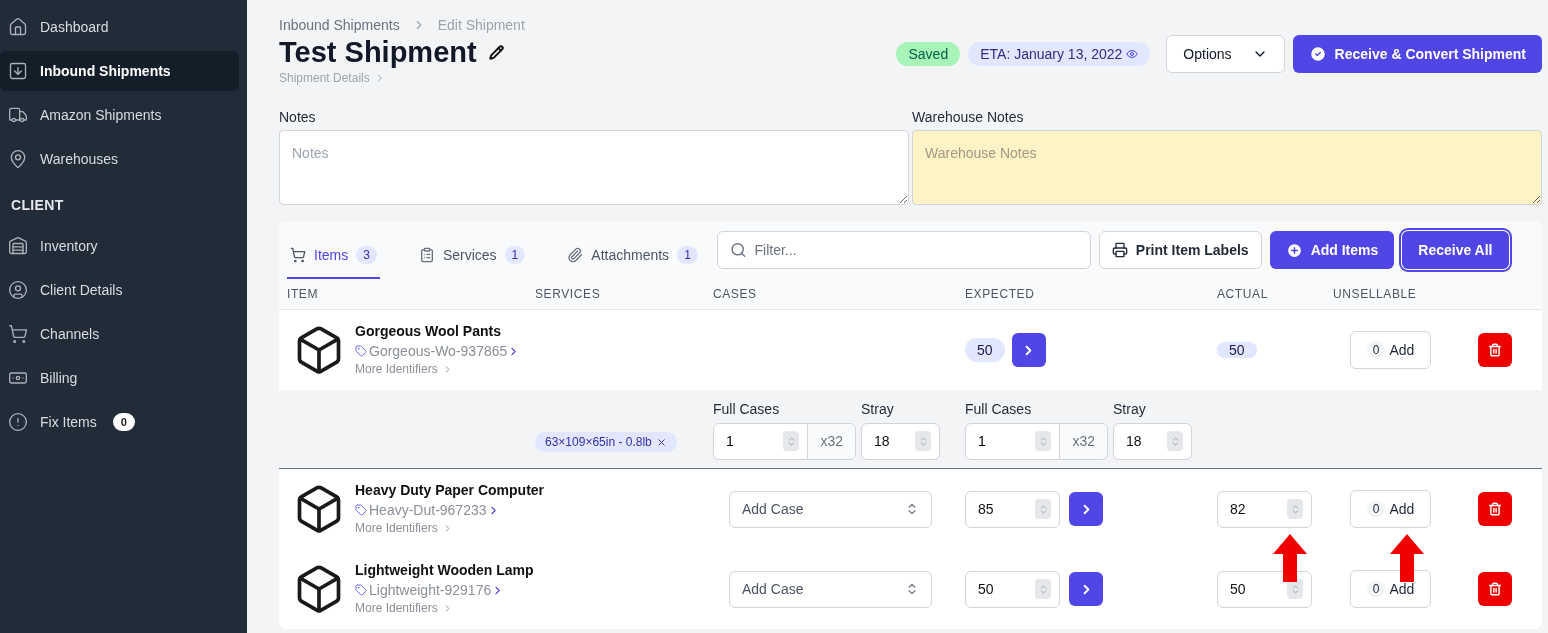  What do you see at coordinates (37, 205) in the screenshot?
I see `section-heading: CLIENT` at bounding box center [37, 205].